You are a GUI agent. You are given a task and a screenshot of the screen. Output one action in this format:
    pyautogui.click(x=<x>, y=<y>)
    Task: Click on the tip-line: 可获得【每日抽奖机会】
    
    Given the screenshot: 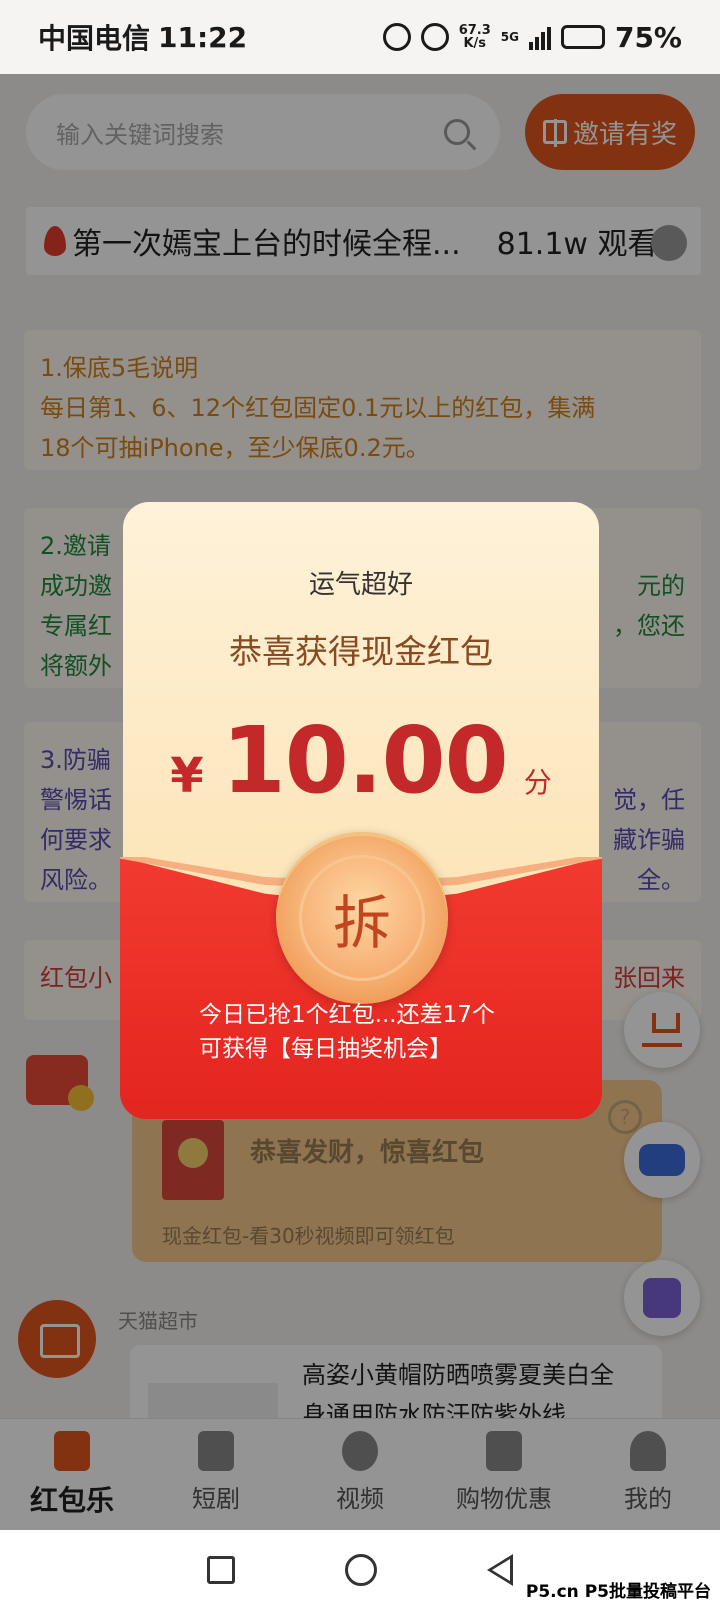 What is the action you would take?
    pyautogui.click(x=325, y=1049)
    